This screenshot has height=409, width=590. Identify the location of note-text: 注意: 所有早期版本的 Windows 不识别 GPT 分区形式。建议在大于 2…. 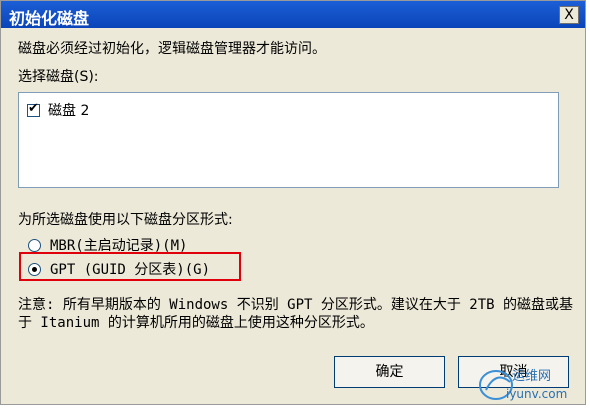
(296, 314).